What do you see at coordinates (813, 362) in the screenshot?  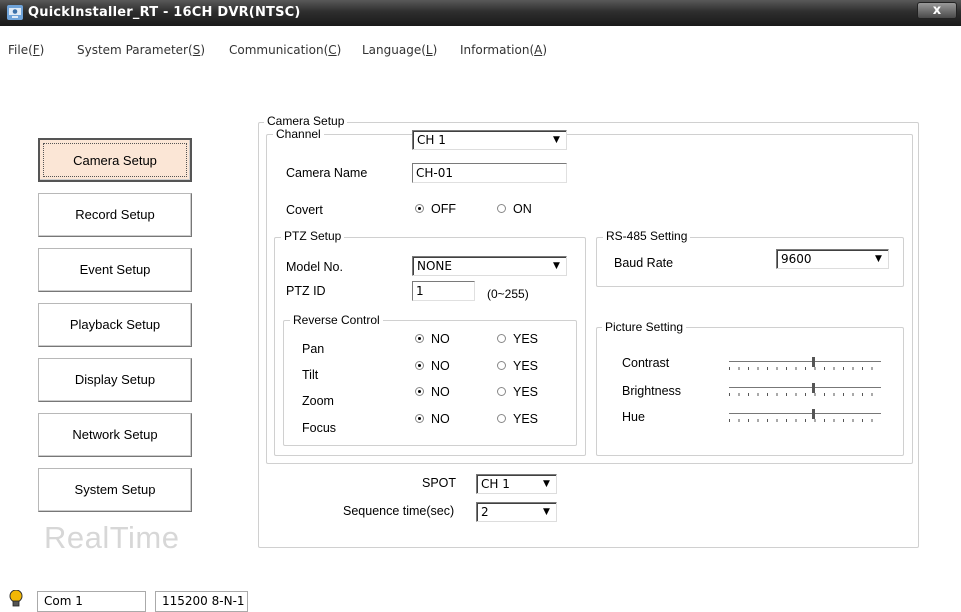 I see `contrast-slider-thumb` at bounding box center [813, 362].